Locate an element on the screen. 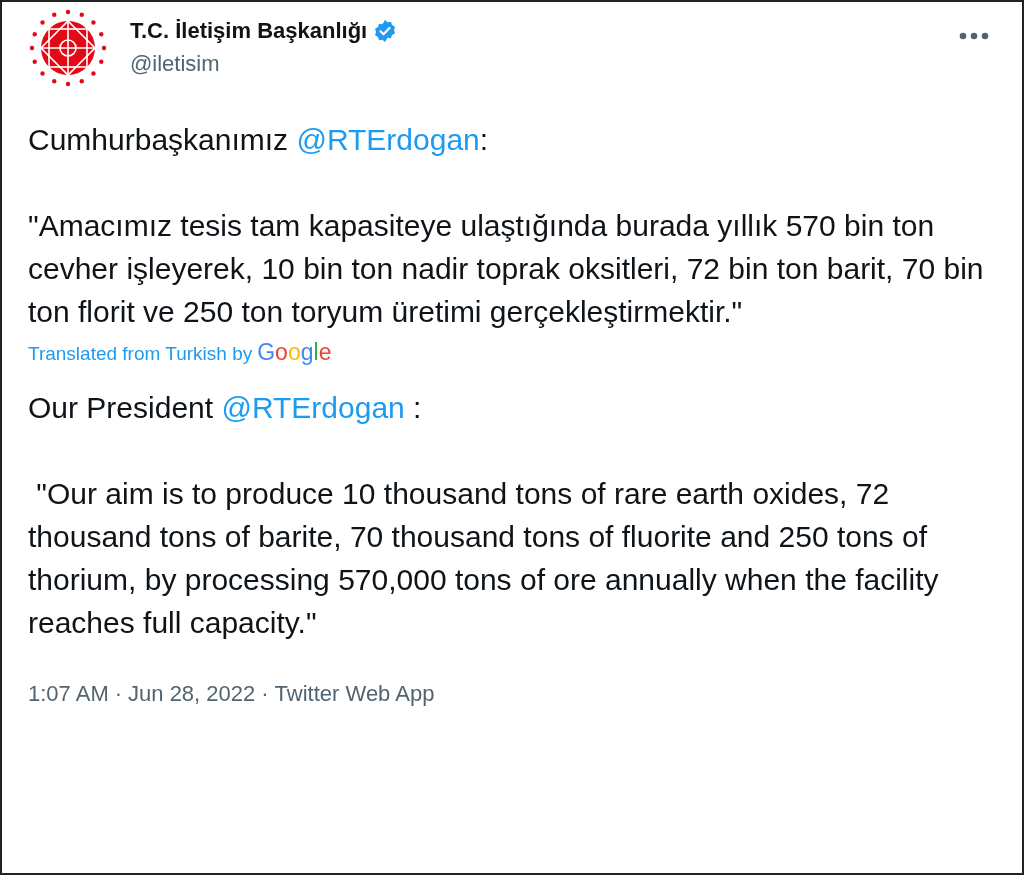 The height and width of the screenshot is (875, 1024). account-name: T.C. İletişim Başkanlığı is located at coordinates (249, 31).